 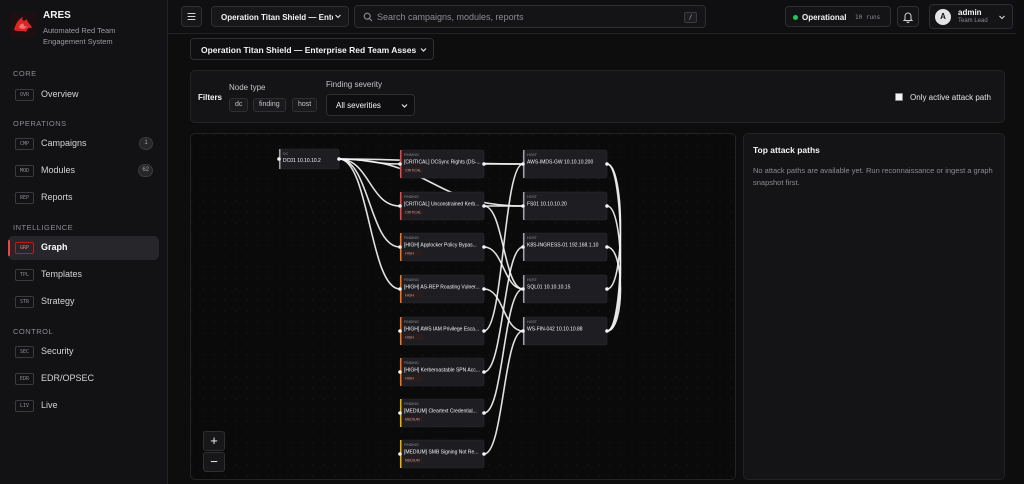 I want to click on node-label: SQL01 10.10.10.15, so click(x=549, y=288).